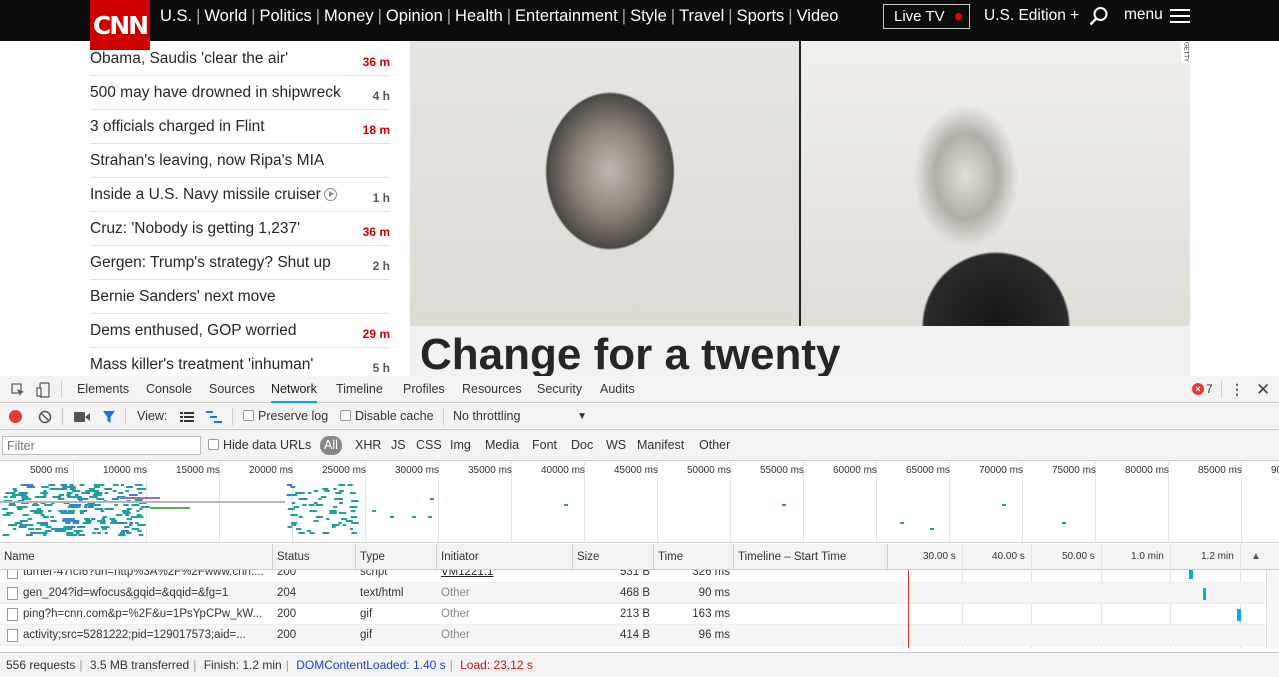 The width and height of the screenshot is (1279, 677). I want to click on headline-title: Strahan's leaving, now Ripa's MIA, so click(207, 161).